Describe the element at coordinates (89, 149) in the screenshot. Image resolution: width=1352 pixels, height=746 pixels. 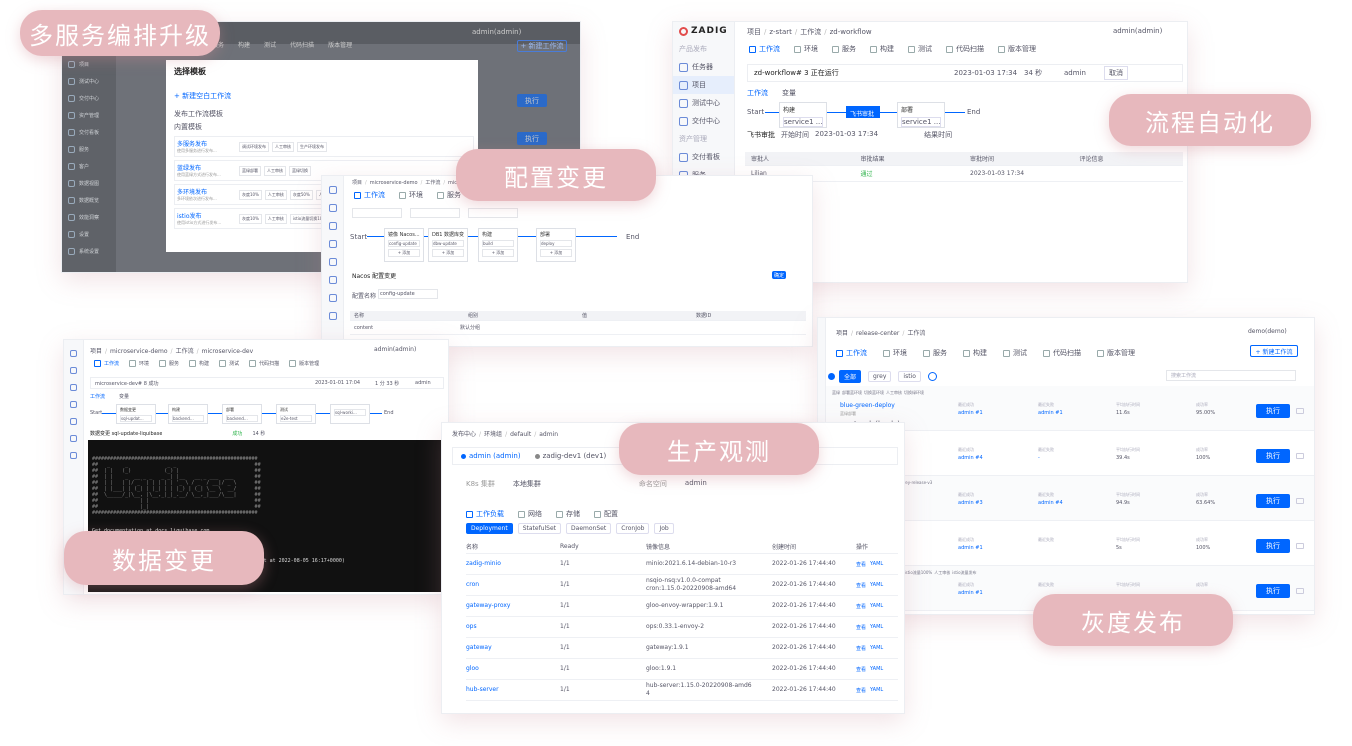
I see `sidebar-item: 服务` at that location.